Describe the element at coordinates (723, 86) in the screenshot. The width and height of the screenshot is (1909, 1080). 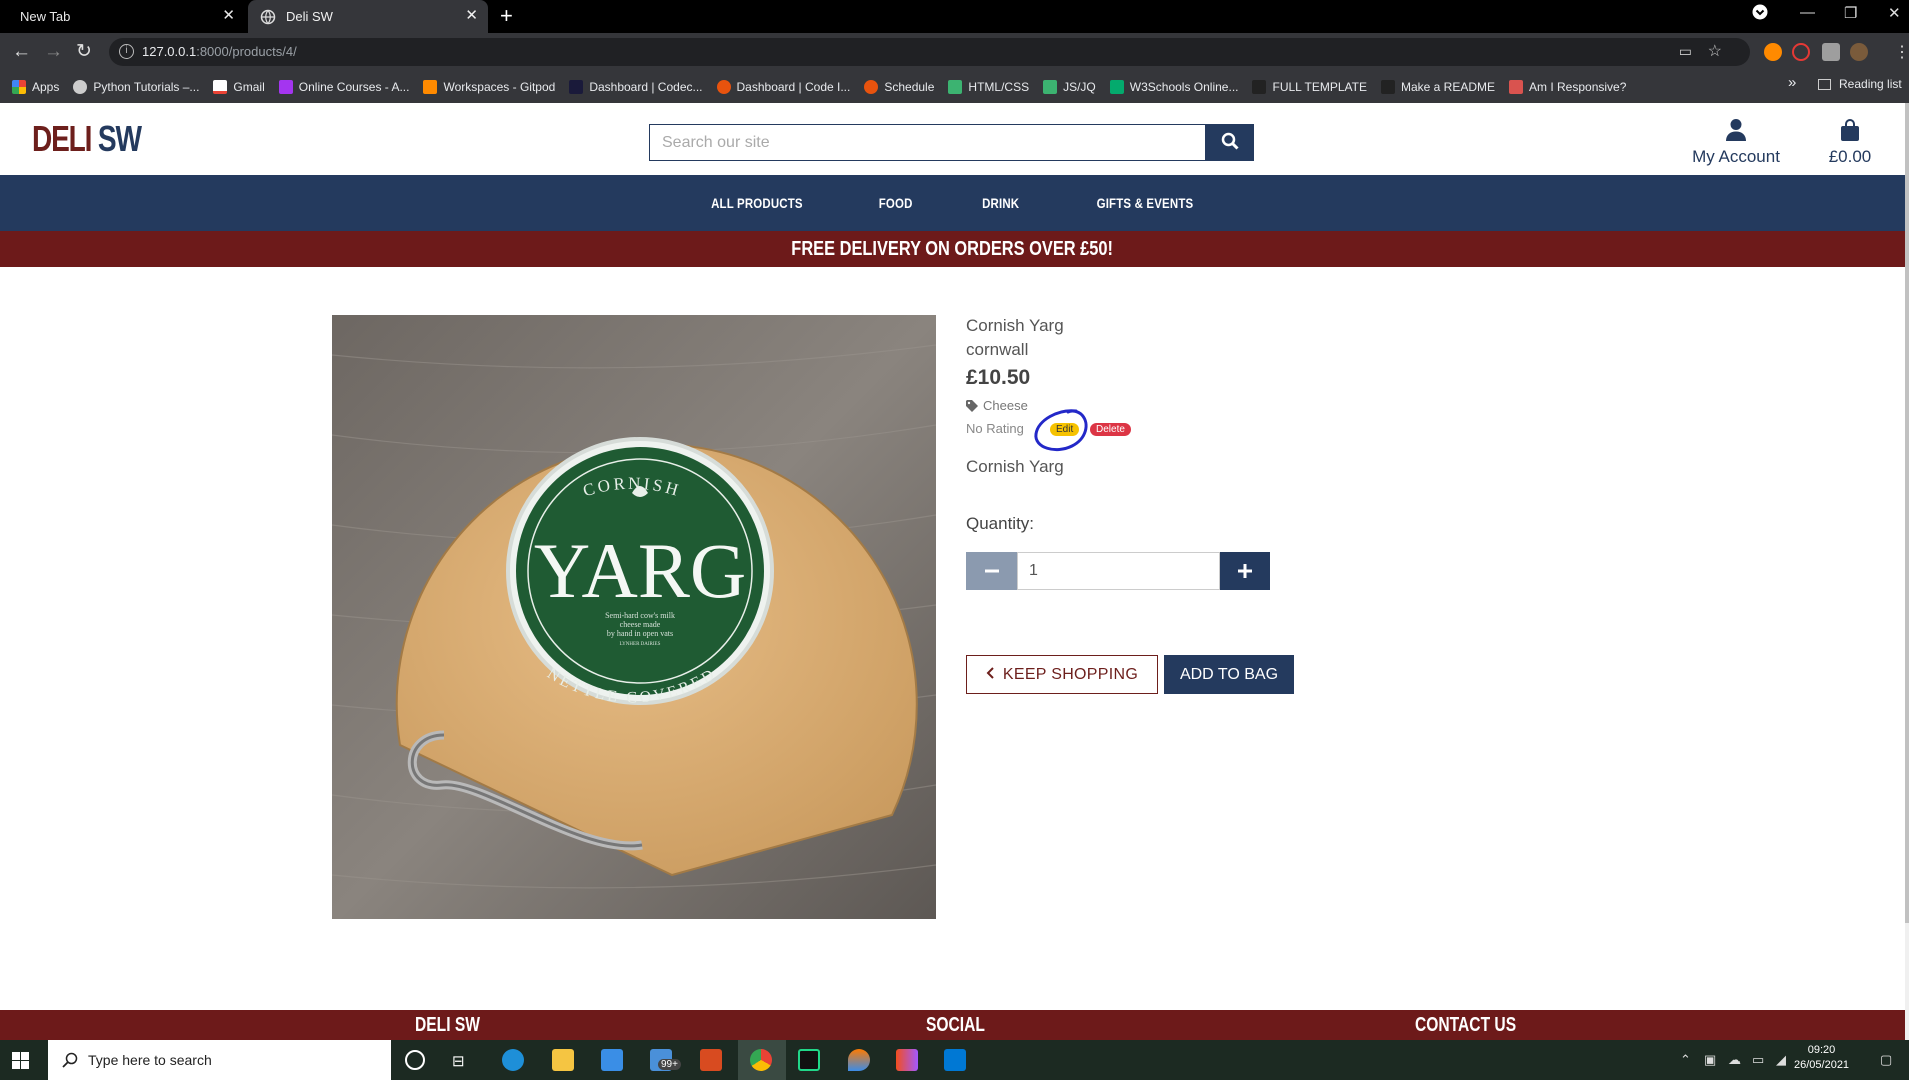
I see `code-institute-icon` at that location.